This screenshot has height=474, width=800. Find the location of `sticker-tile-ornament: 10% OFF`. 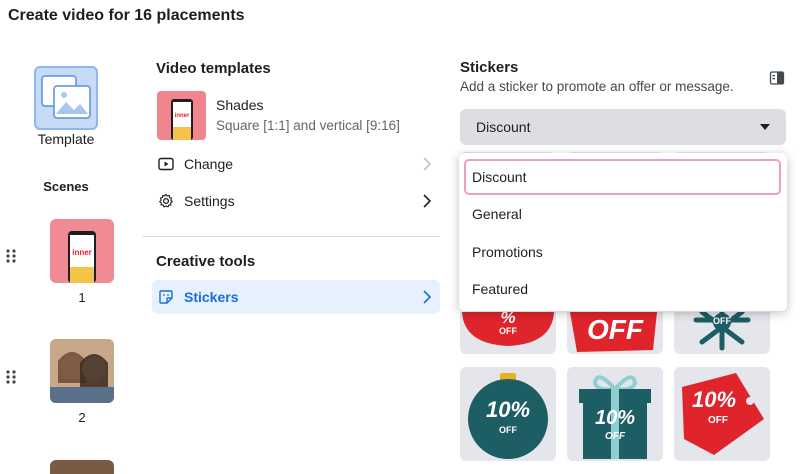

sticker-tile-ornament: 10% OFF is located at coordinates (508, 414).